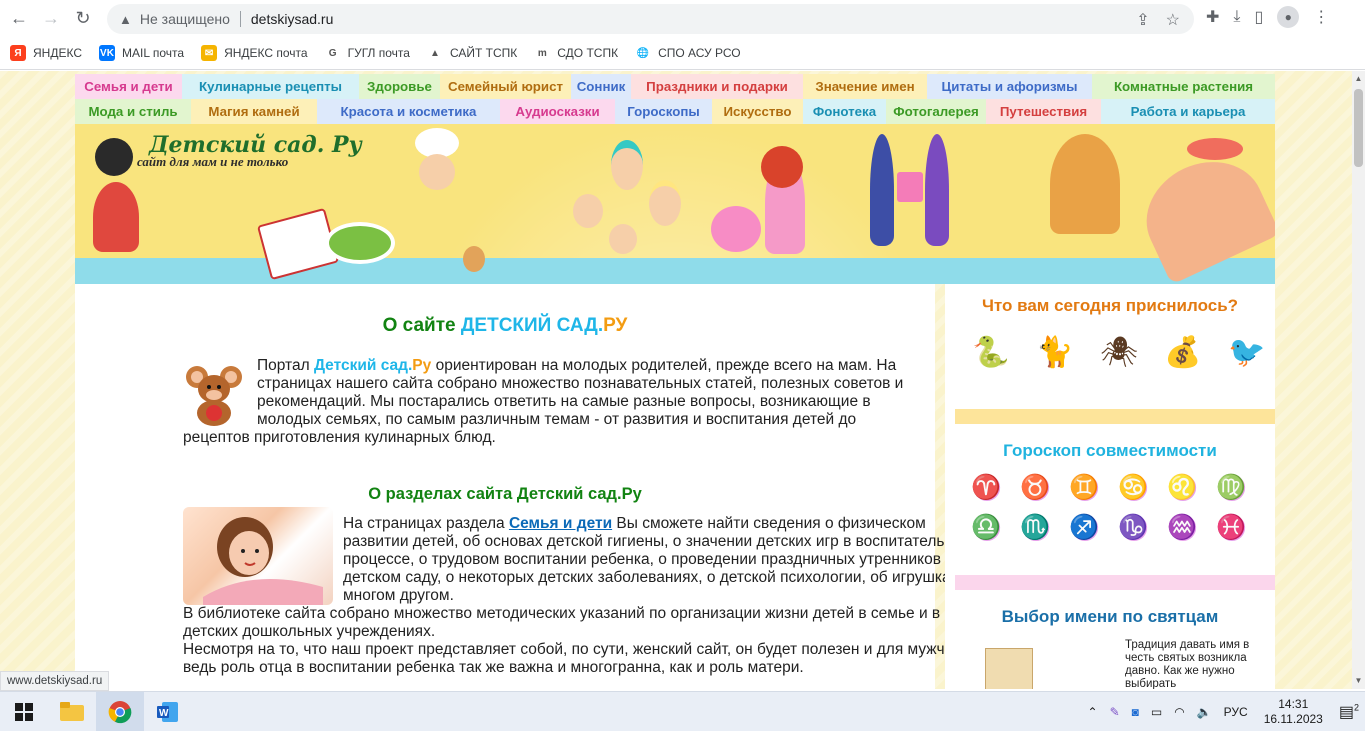  I want to click on menu-item: Здоровье, so click(399, 86).